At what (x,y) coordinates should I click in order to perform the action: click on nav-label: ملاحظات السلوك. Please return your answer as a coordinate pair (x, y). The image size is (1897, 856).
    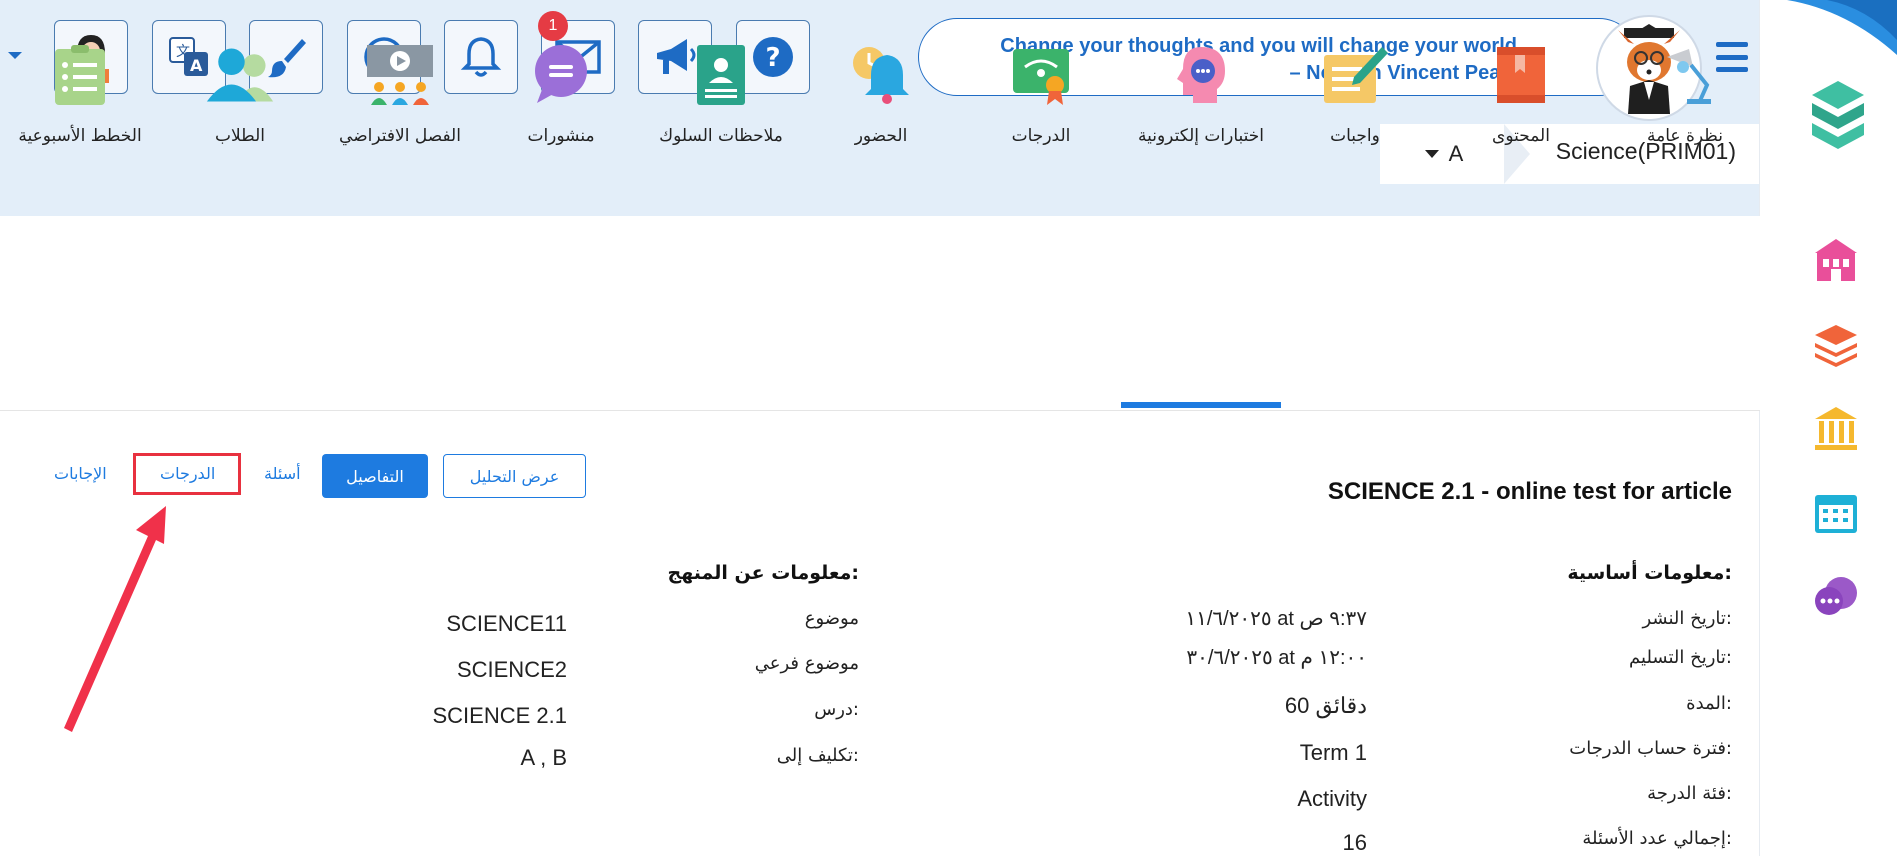
    Looking at the image, I should click on (721, 136).